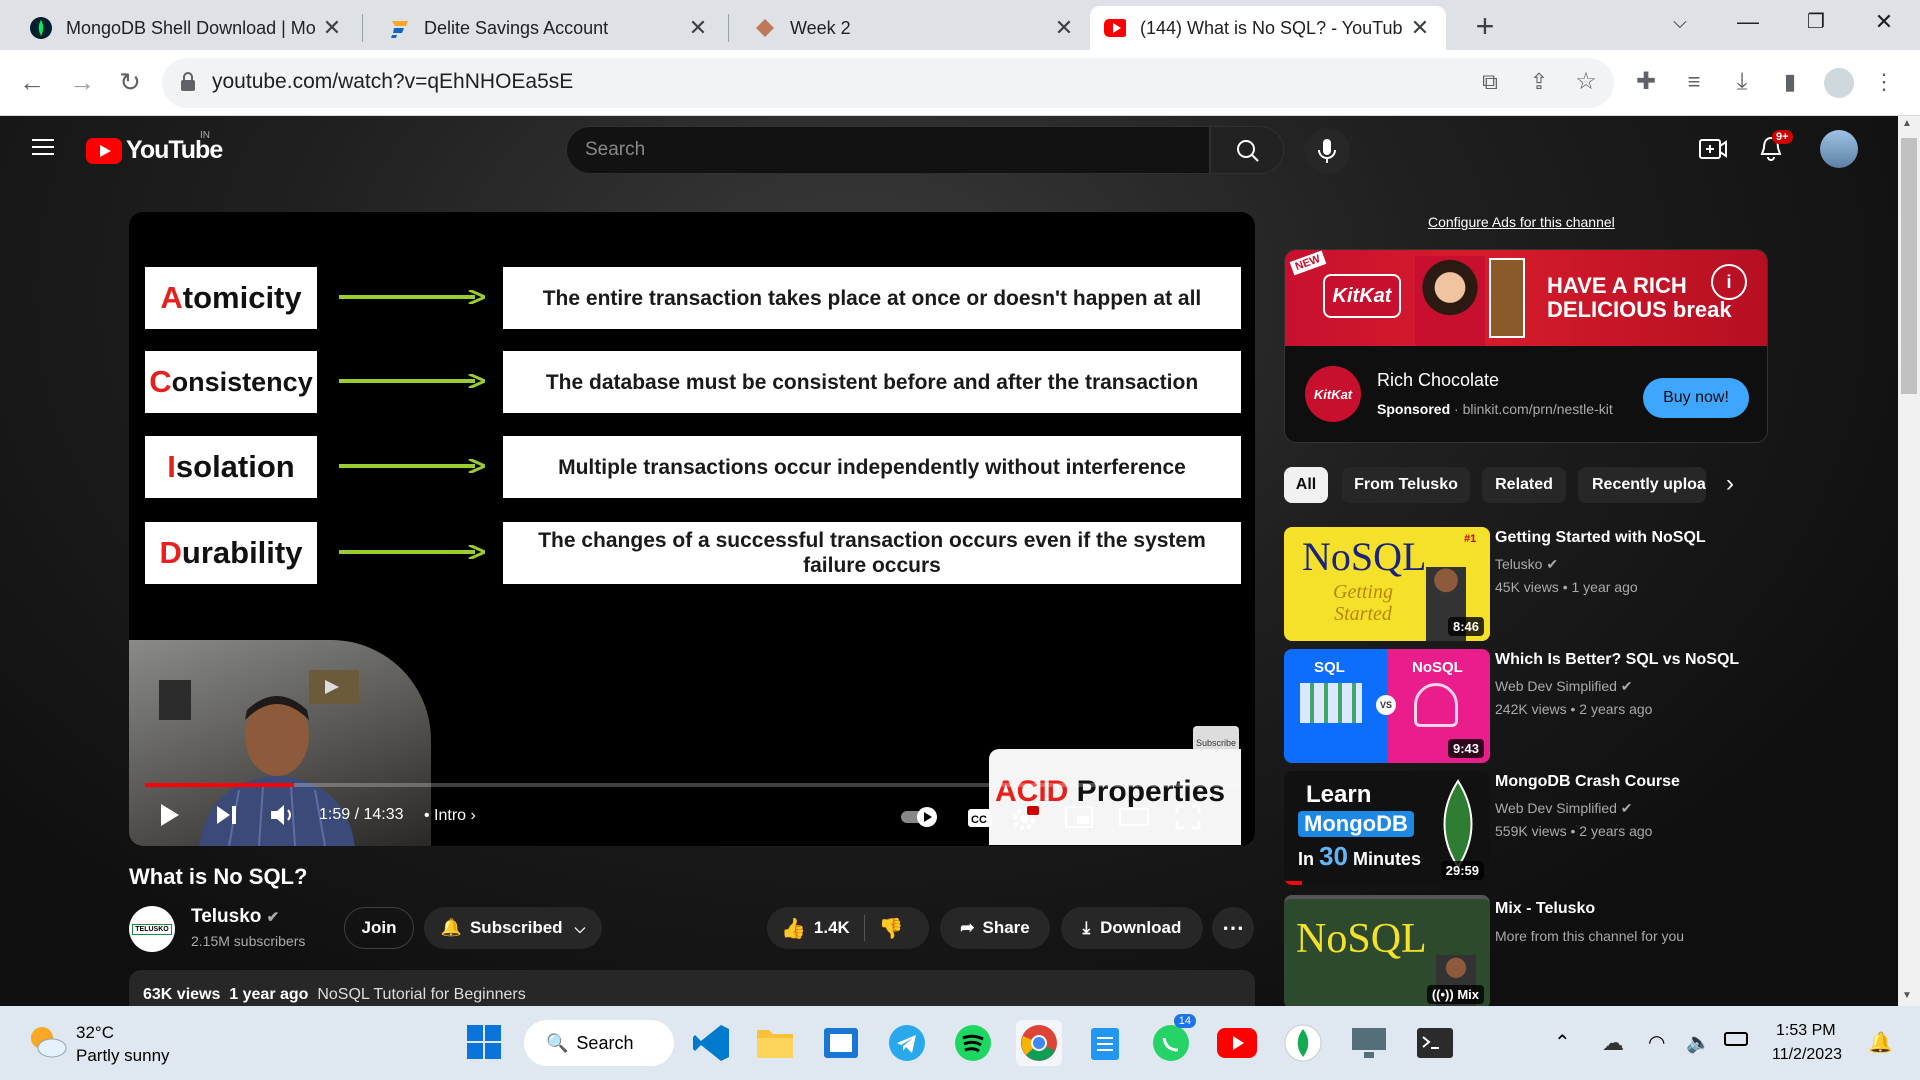  Describe the element at coordinates (1526, 564) in the screenshot. I see `rec-channel: Telusko ✔` at that location.